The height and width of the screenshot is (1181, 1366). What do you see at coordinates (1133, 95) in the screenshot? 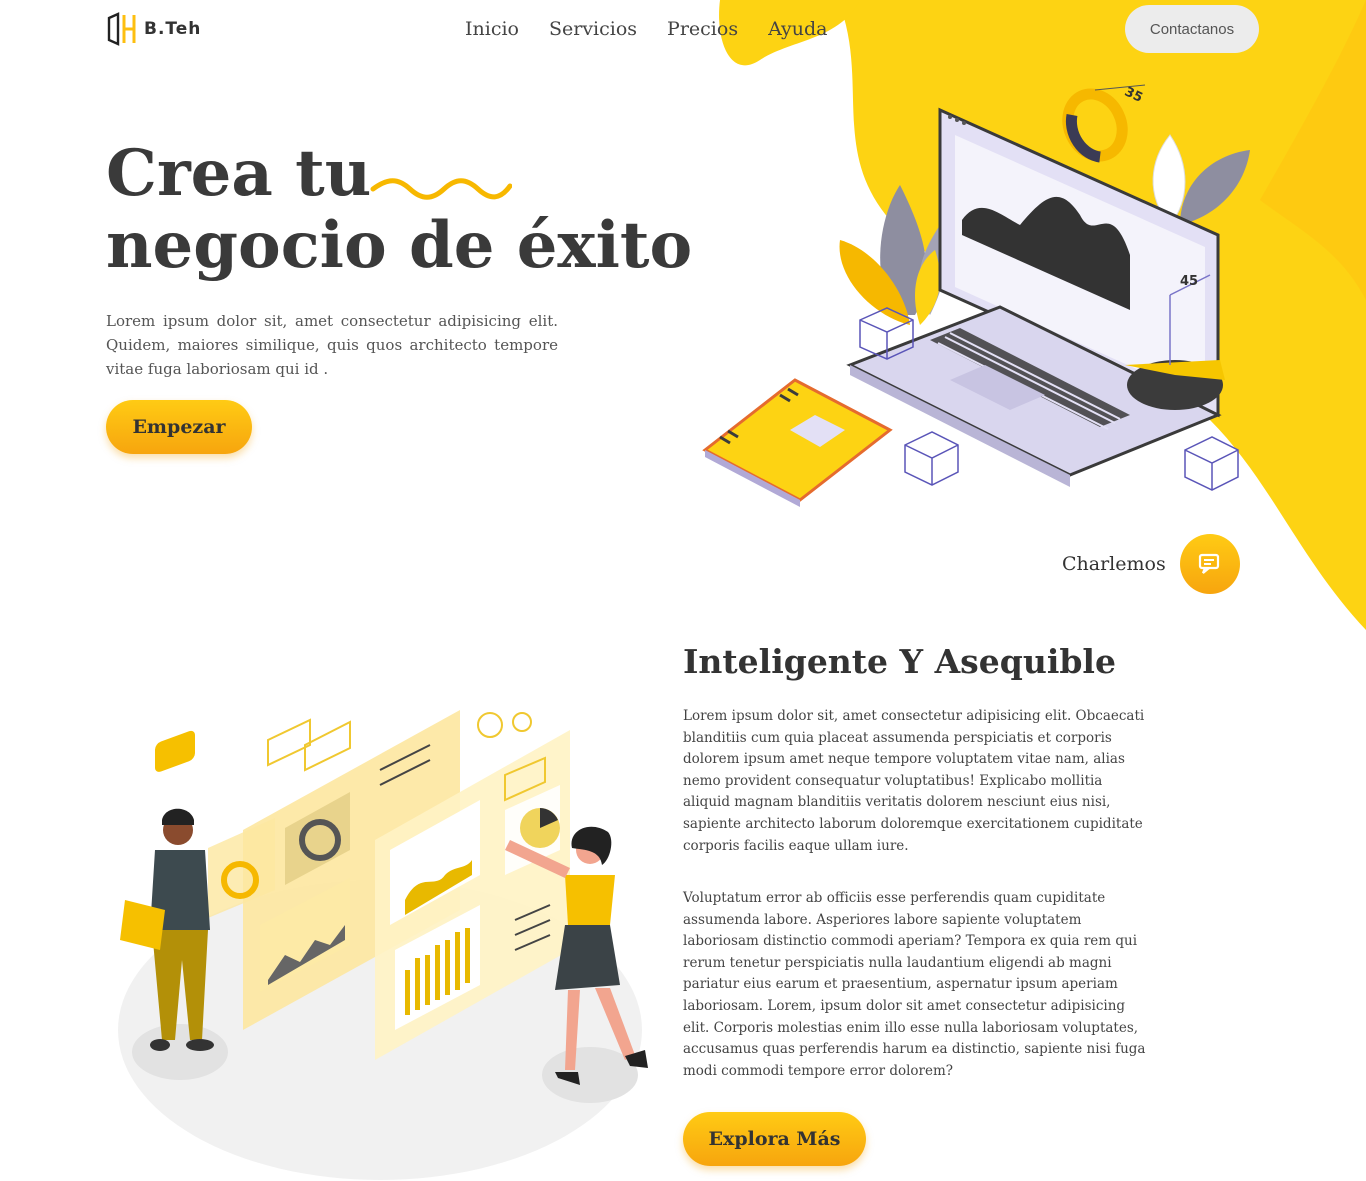
I see `ring-chart-value: 35` at bounding box center [1133, 95].